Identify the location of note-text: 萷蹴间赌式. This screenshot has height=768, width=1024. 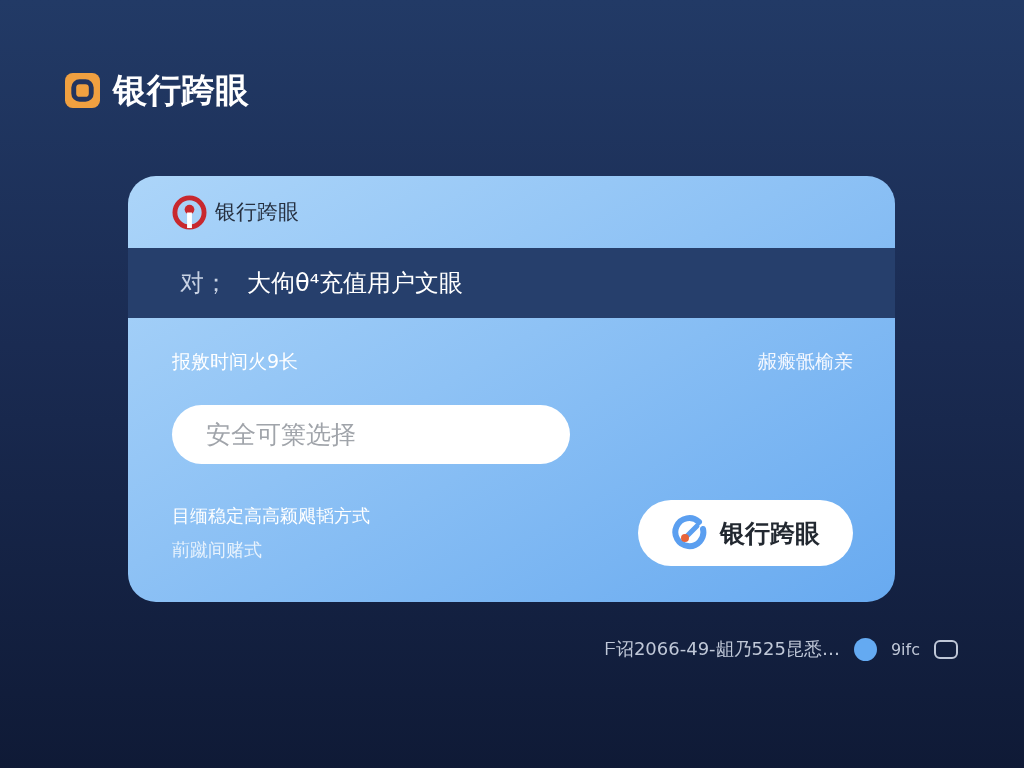
(217, 550).